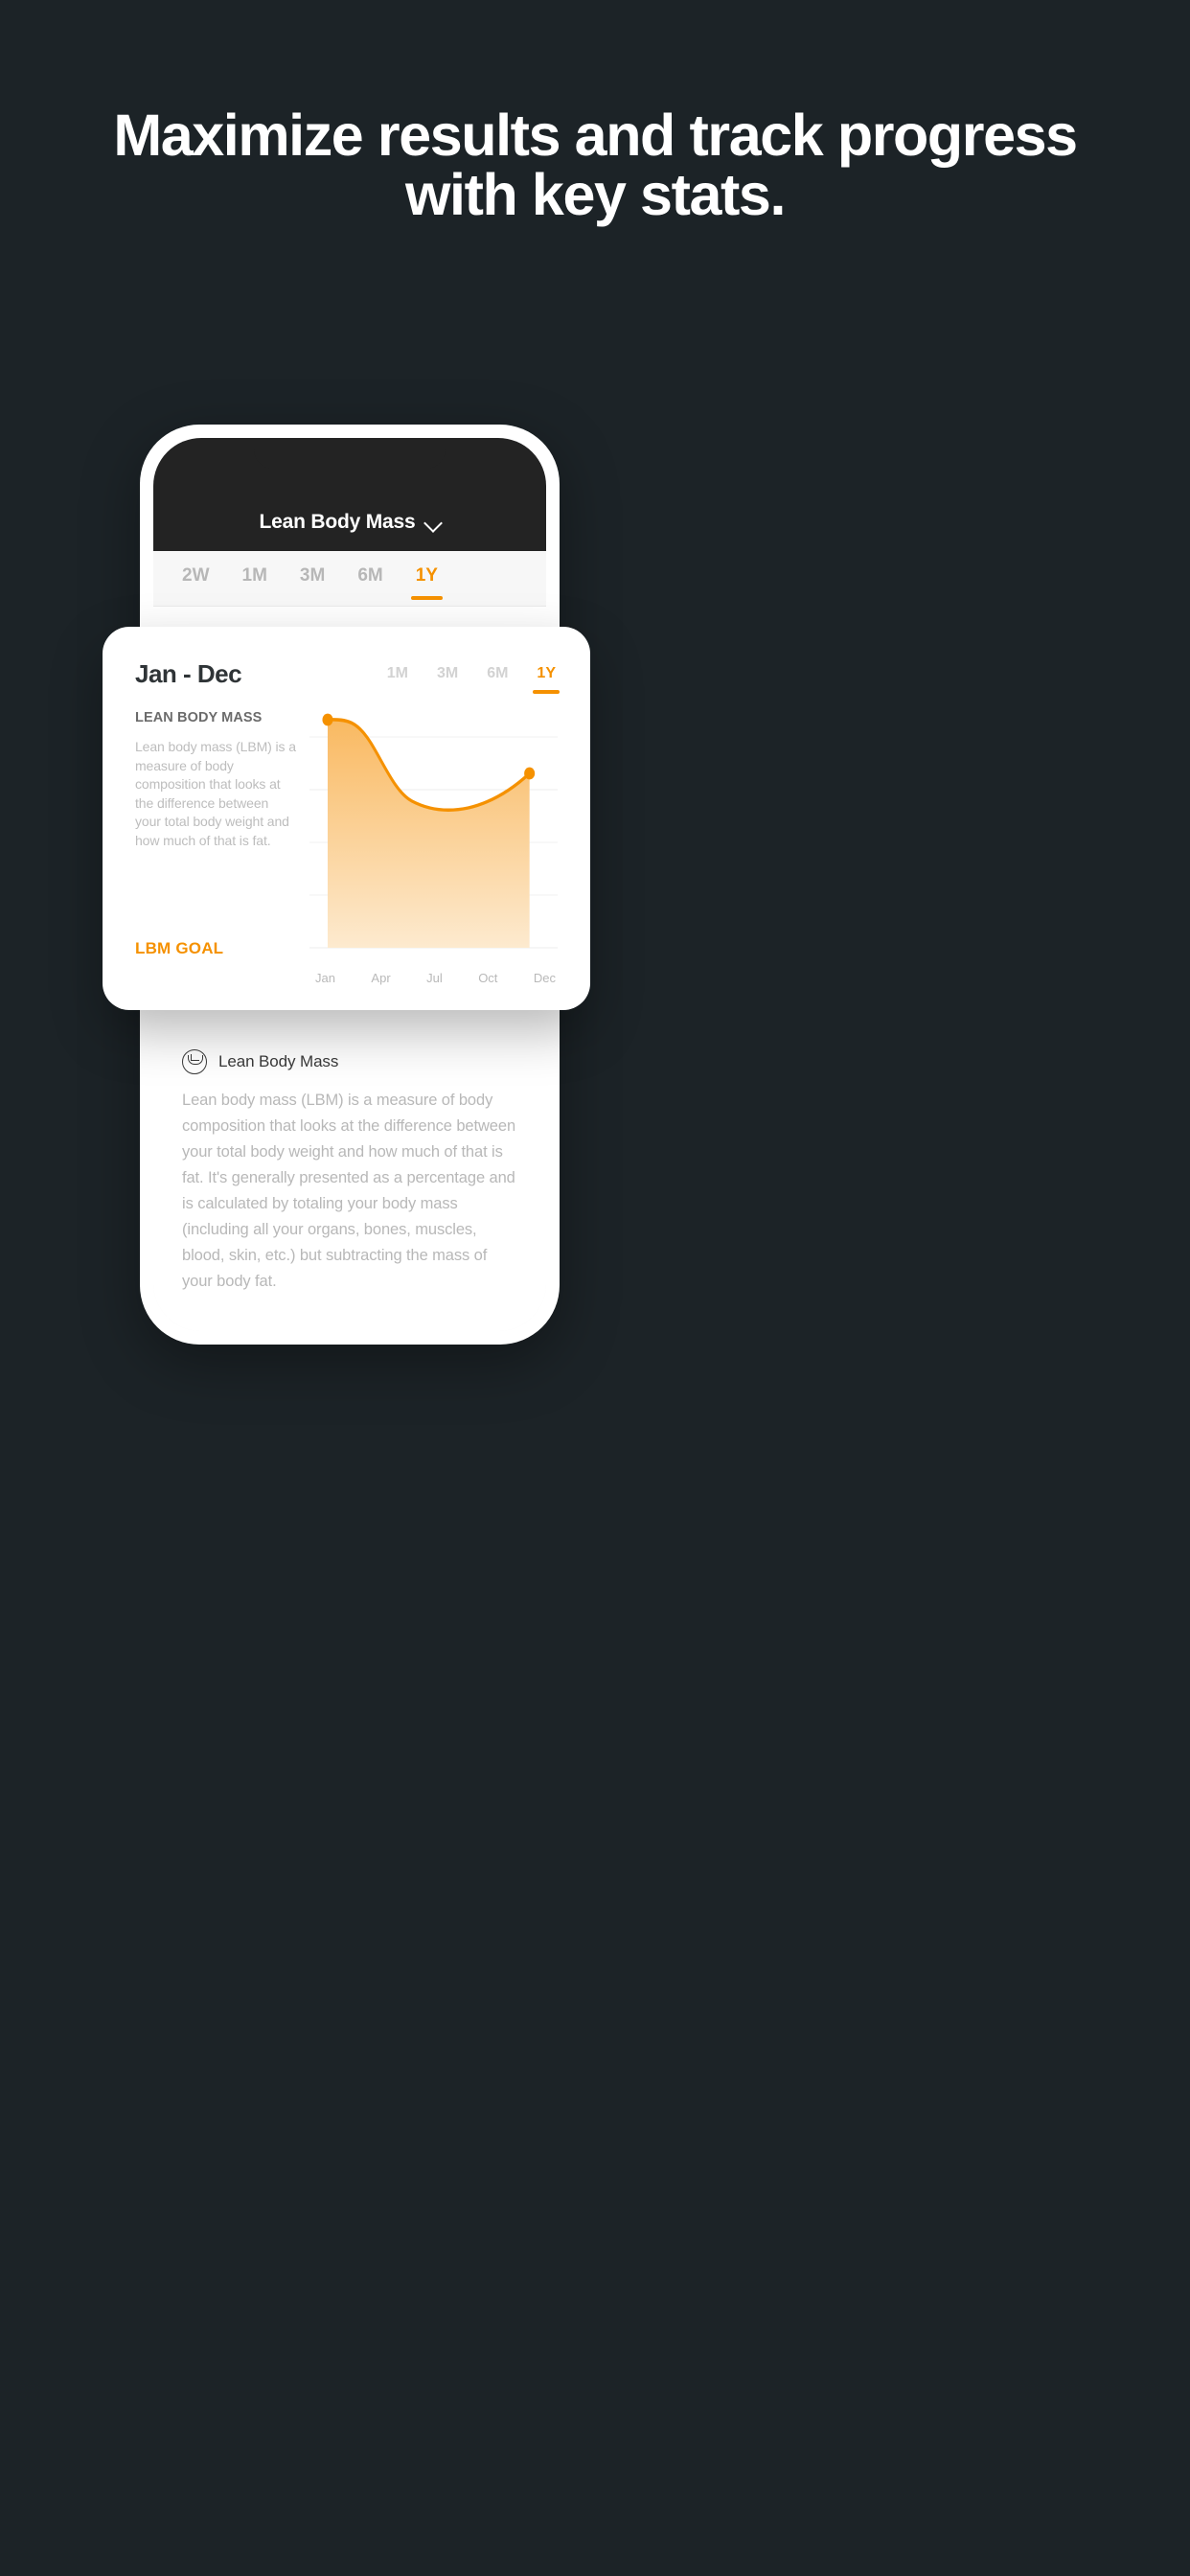  Describe the element at coordinates (498, 673) in the screenshot. I see `card-tab-6m: 6M` at that location.